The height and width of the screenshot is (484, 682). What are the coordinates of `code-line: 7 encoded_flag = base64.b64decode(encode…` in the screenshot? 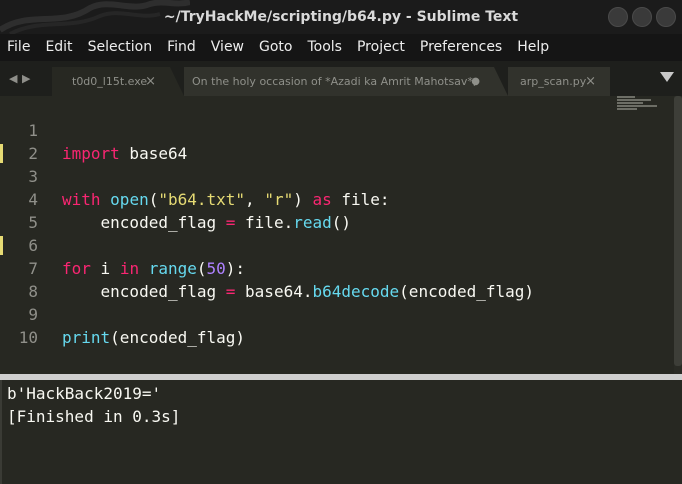 It's located at (307, 267).